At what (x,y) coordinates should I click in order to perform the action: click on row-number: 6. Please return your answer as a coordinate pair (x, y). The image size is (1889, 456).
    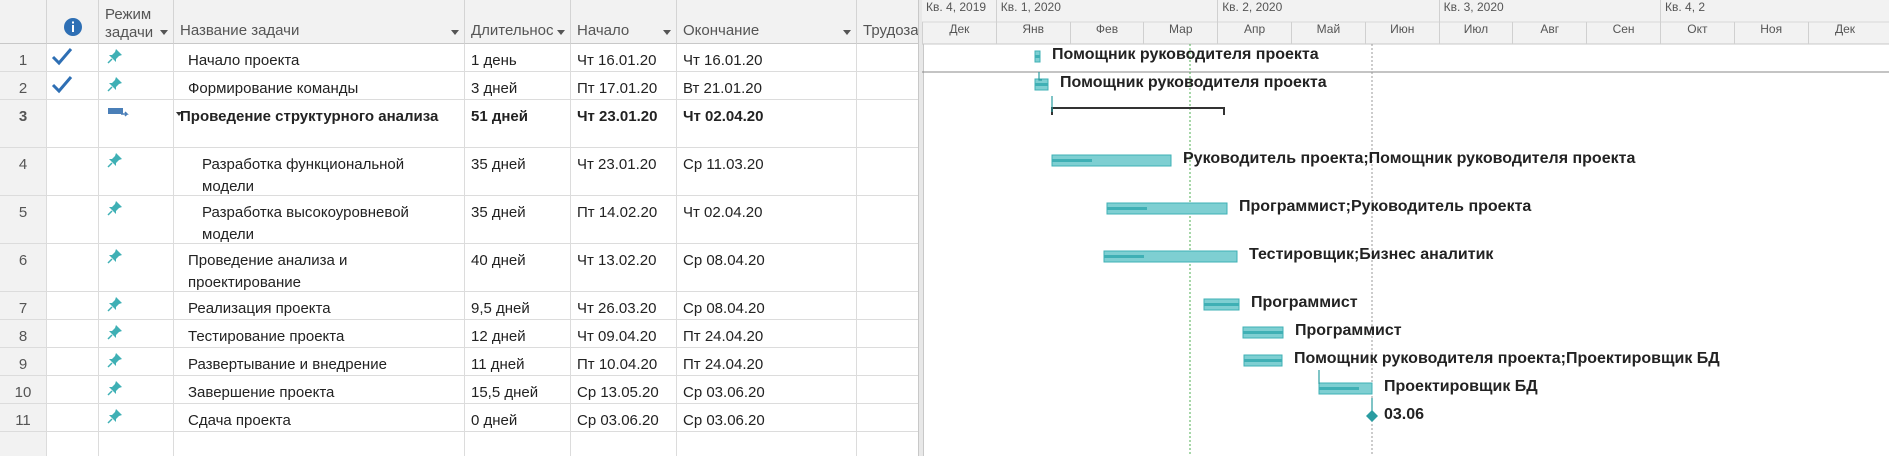
    Looking at the image, I should click on (23, 267).